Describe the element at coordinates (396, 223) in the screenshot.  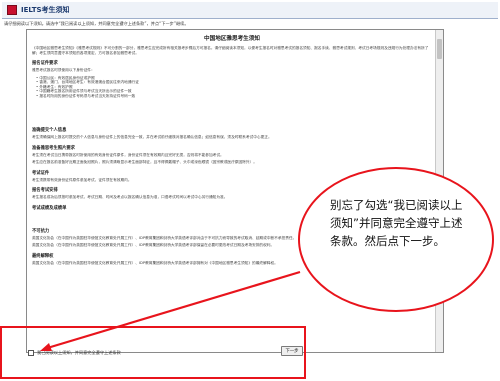
I see `annotation-text: 别忘了勾选“我已阅读以上须知”并同意完全遵守上述条款。然后点下一步。` at that location.